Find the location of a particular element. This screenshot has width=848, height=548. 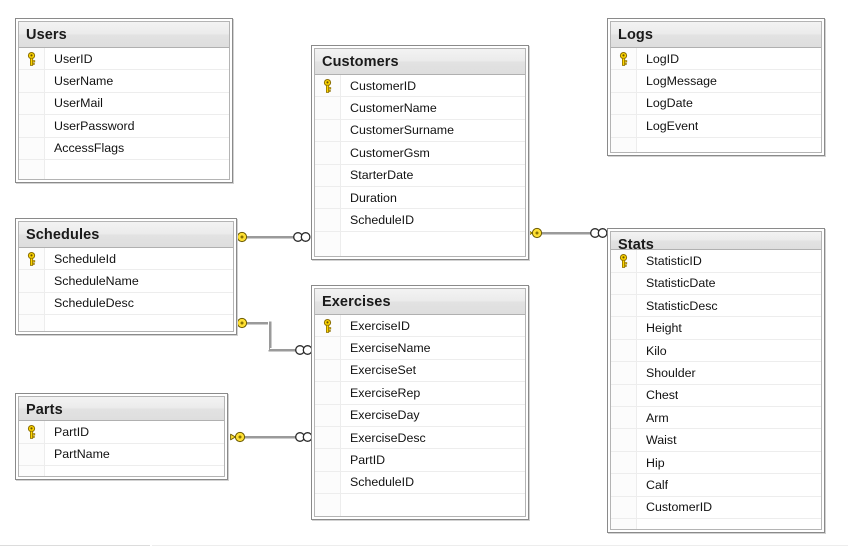

table-row: StatisticDesc is located at coordinates (716, 306).